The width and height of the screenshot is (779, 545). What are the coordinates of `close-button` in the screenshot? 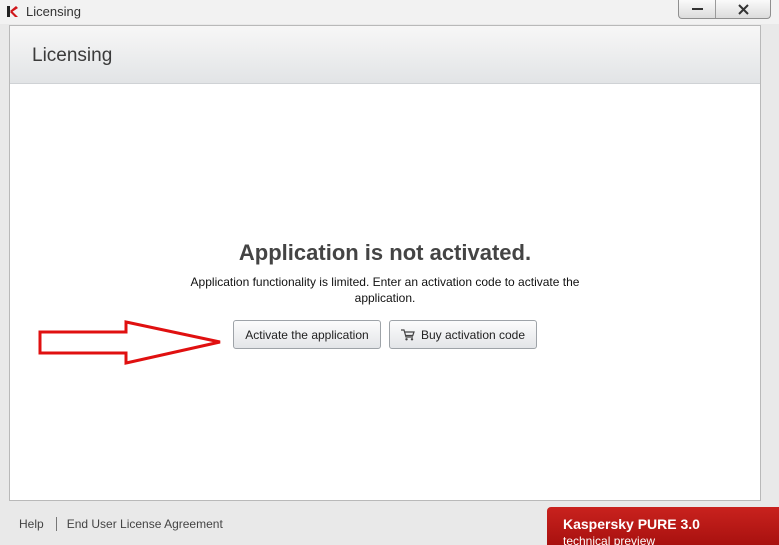 It's located at (743, 9).